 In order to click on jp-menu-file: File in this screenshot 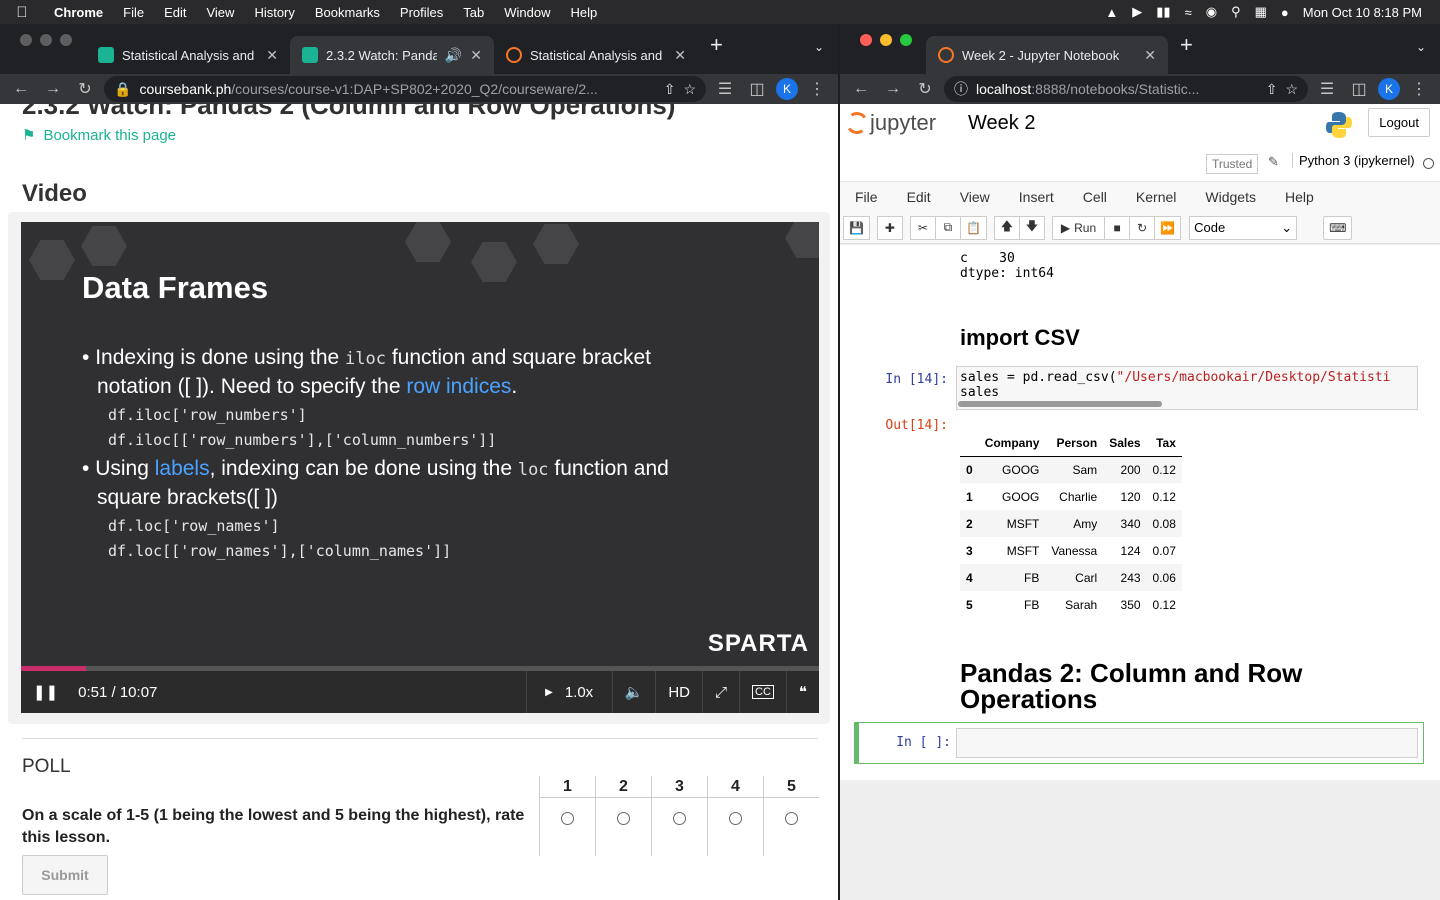, I will do `click(866, 197)`.